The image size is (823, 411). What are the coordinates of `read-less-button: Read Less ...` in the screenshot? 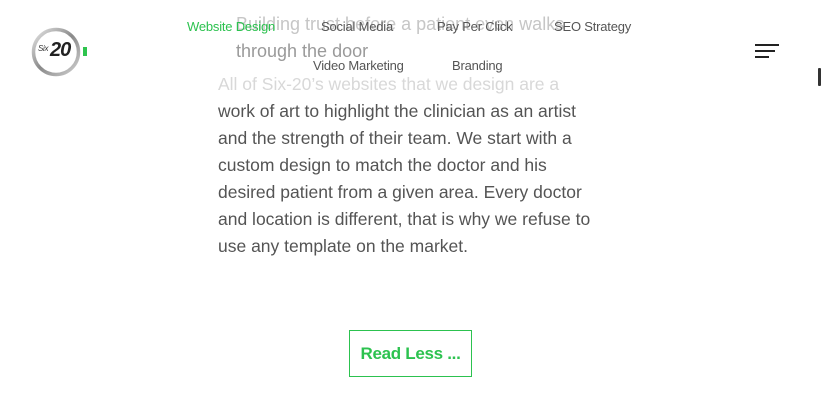 It's located at (410, 353).